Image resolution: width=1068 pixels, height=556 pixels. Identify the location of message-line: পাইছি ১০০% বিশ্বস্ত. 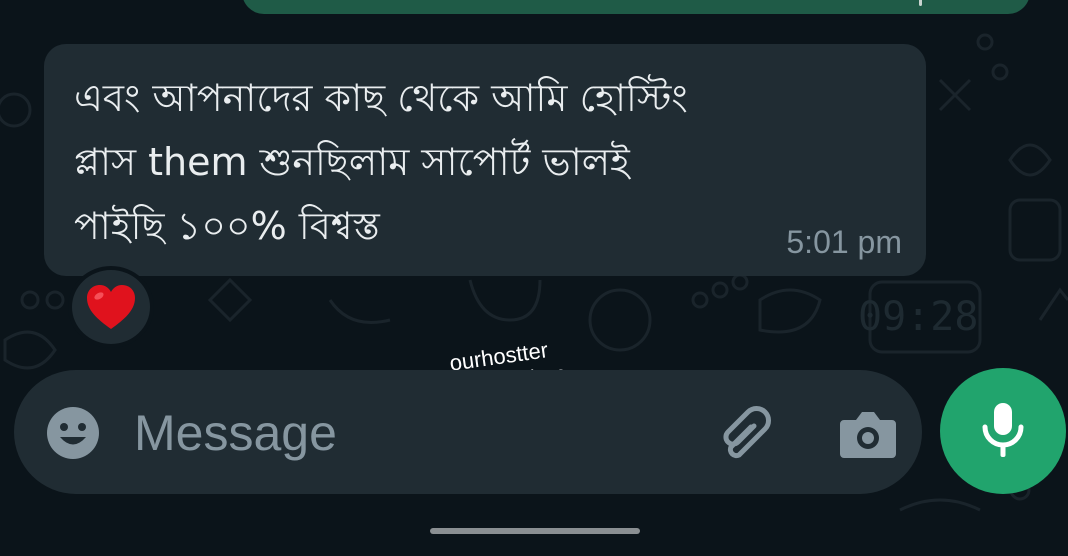
(227, 226).